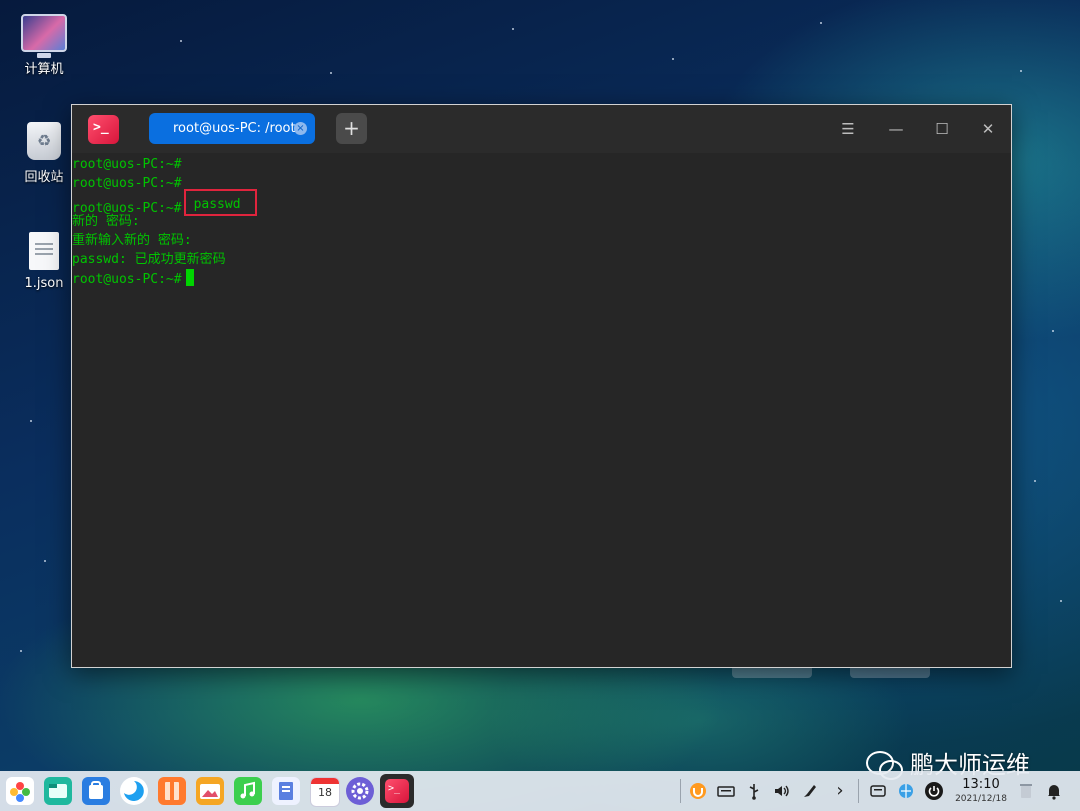 Image resolution: width=1080 pixels, height=811 pixels. I want to click on desktop-icon-computer: 计算机, so click(44, 45).